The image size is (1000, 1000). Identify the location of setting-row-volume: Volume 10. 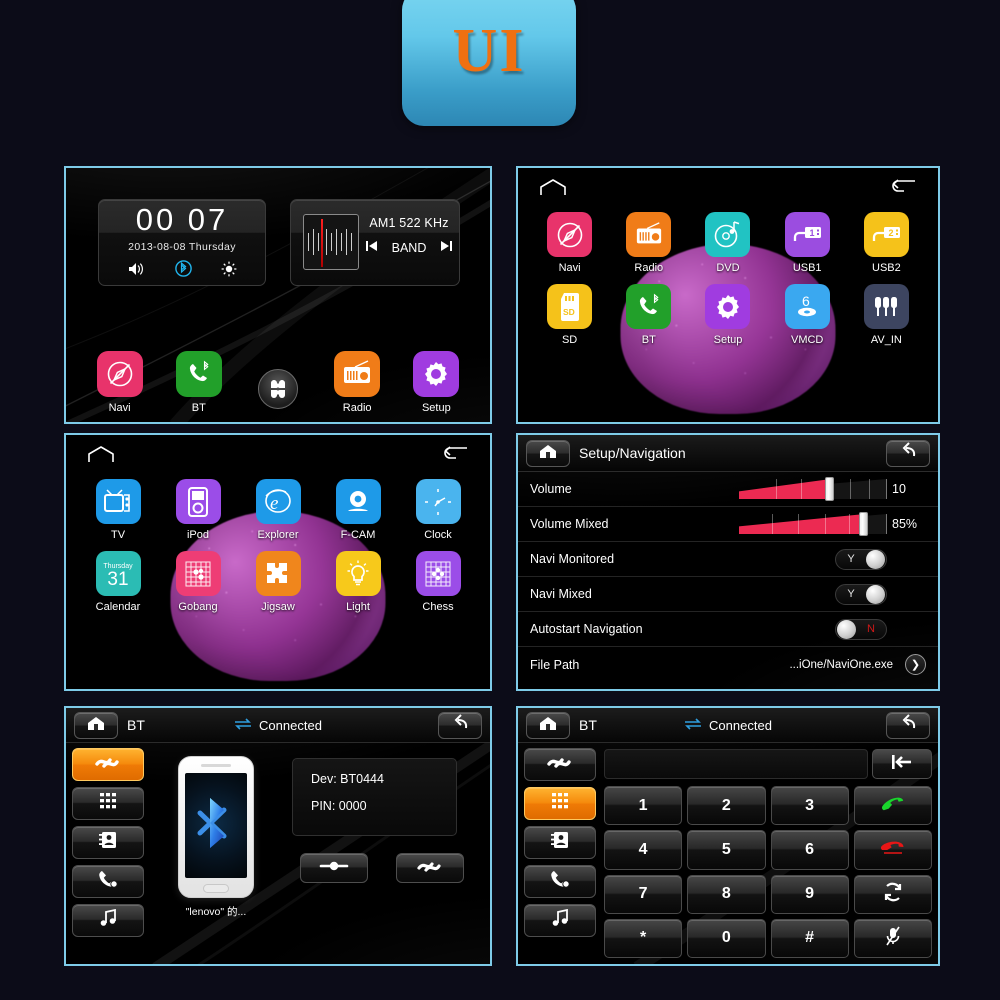
(728, 489).